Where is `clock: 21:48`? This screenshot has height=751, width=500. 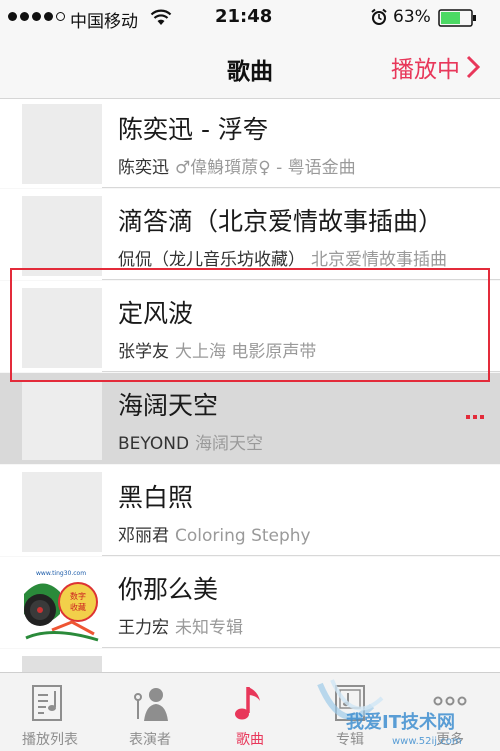
clock: 21:48 is located at coordinates (244, 16).